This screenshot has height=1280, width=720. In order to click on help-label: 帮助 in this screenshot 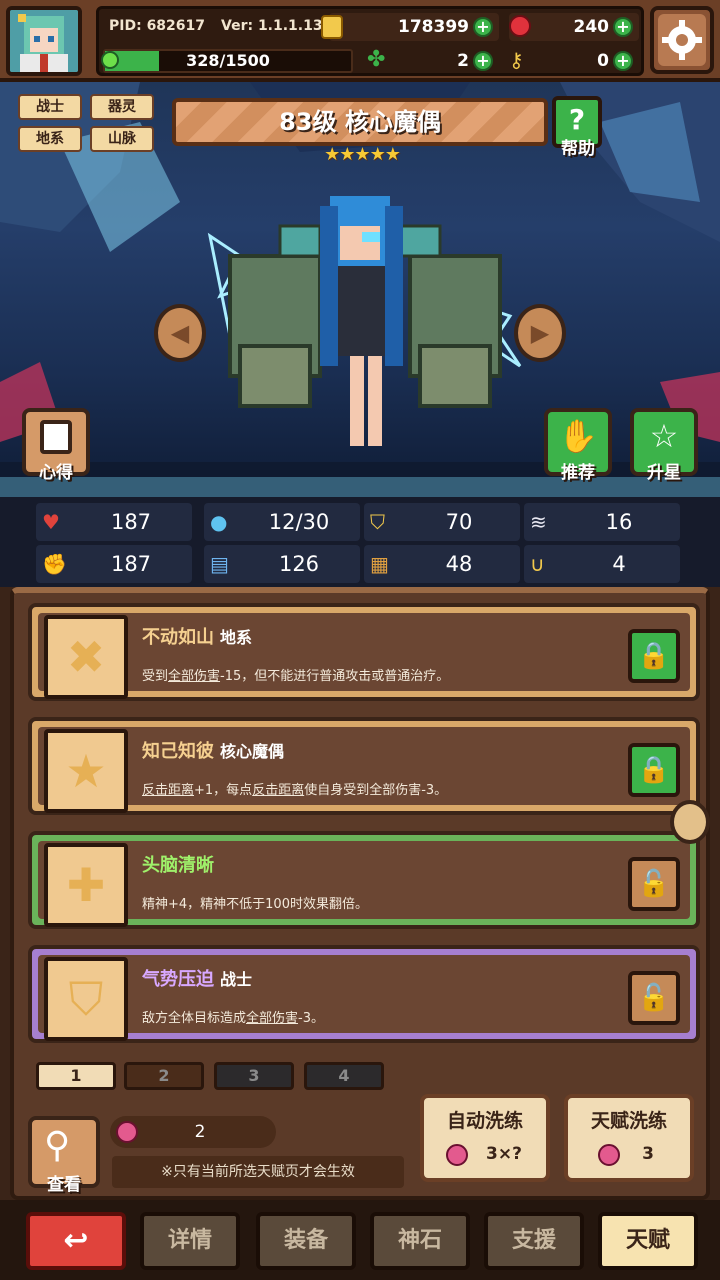, I will do `click(578, 149)`.